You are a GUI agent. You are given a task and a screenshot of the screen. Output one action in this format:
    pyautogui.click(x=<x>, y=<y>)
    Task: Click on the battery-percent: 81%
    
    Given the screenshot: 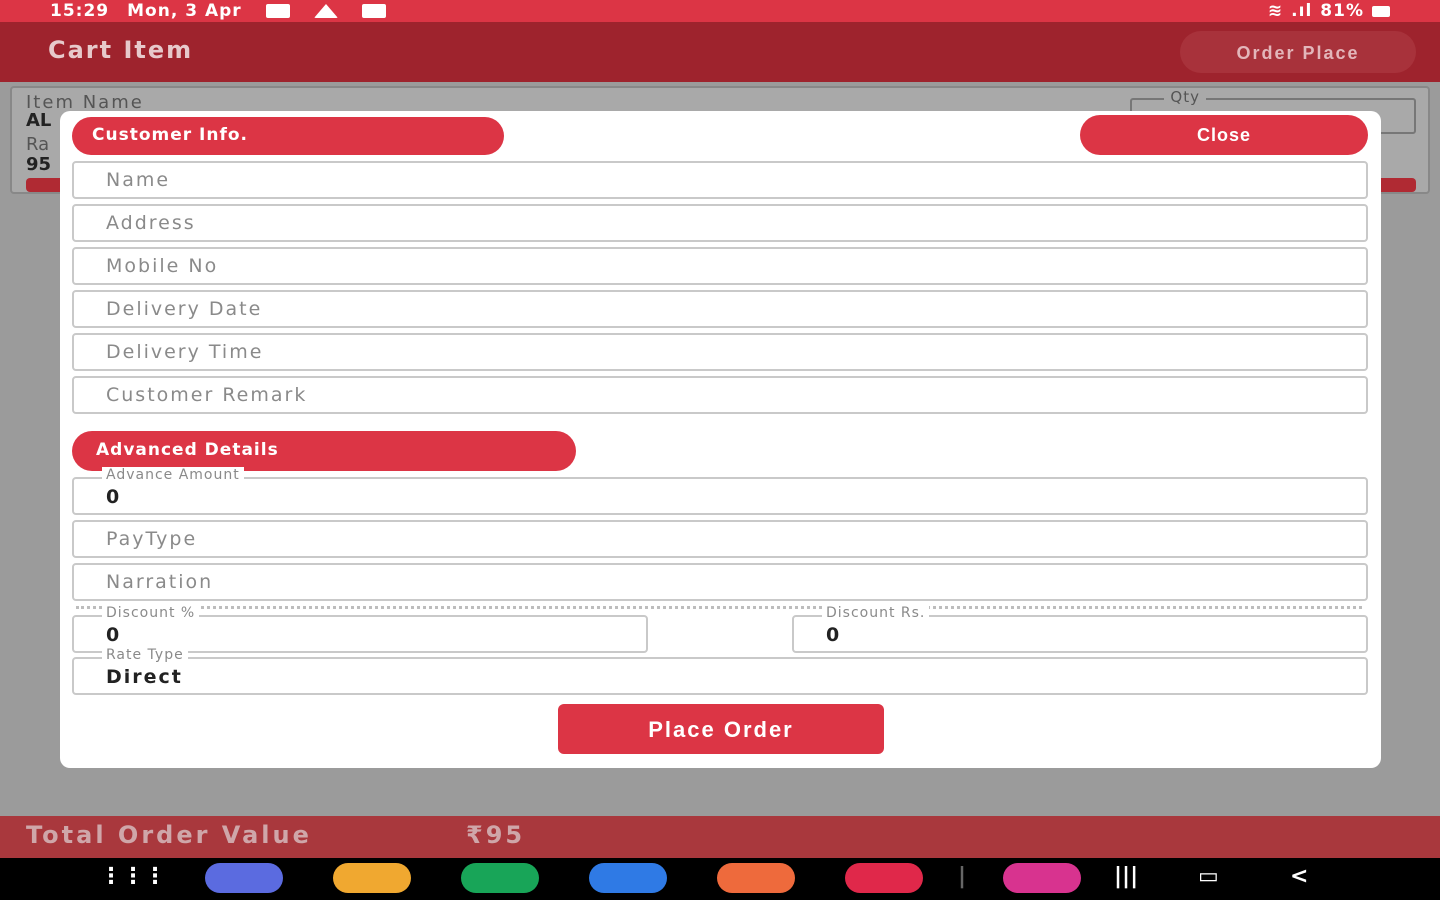 What is the action you would take?
    pyautogui.click(x=1342, y=11)
    